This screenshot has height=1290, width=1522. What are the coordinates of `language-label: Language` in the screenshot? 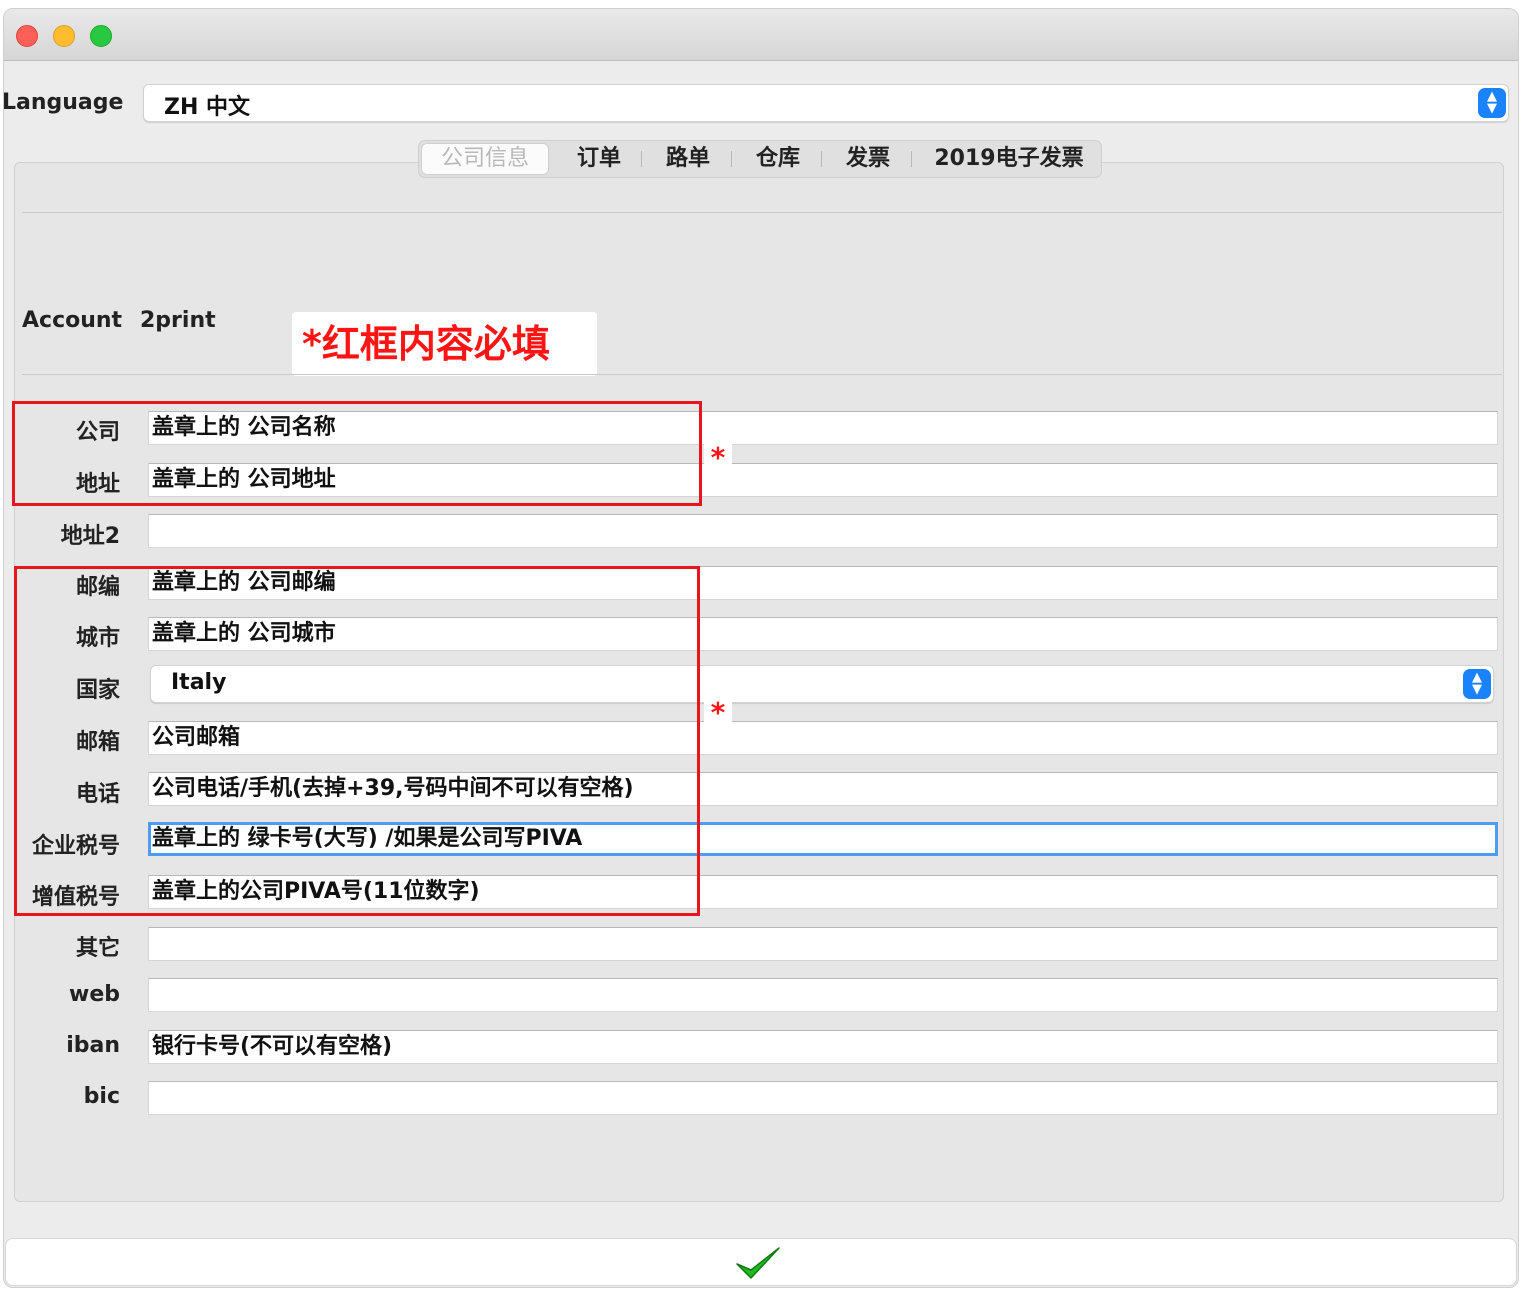 It's located at (63, 102).